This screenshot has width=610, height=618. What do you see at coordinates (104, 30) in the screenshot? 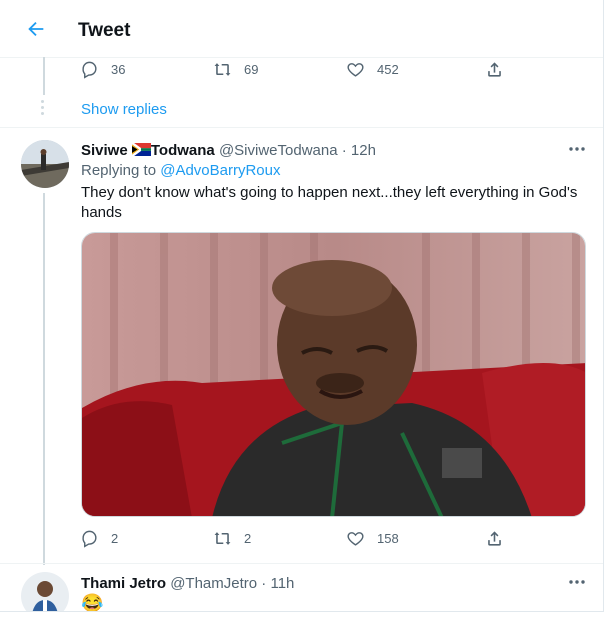
I see `page-title: Tweet` at bounding box center [104, 30].